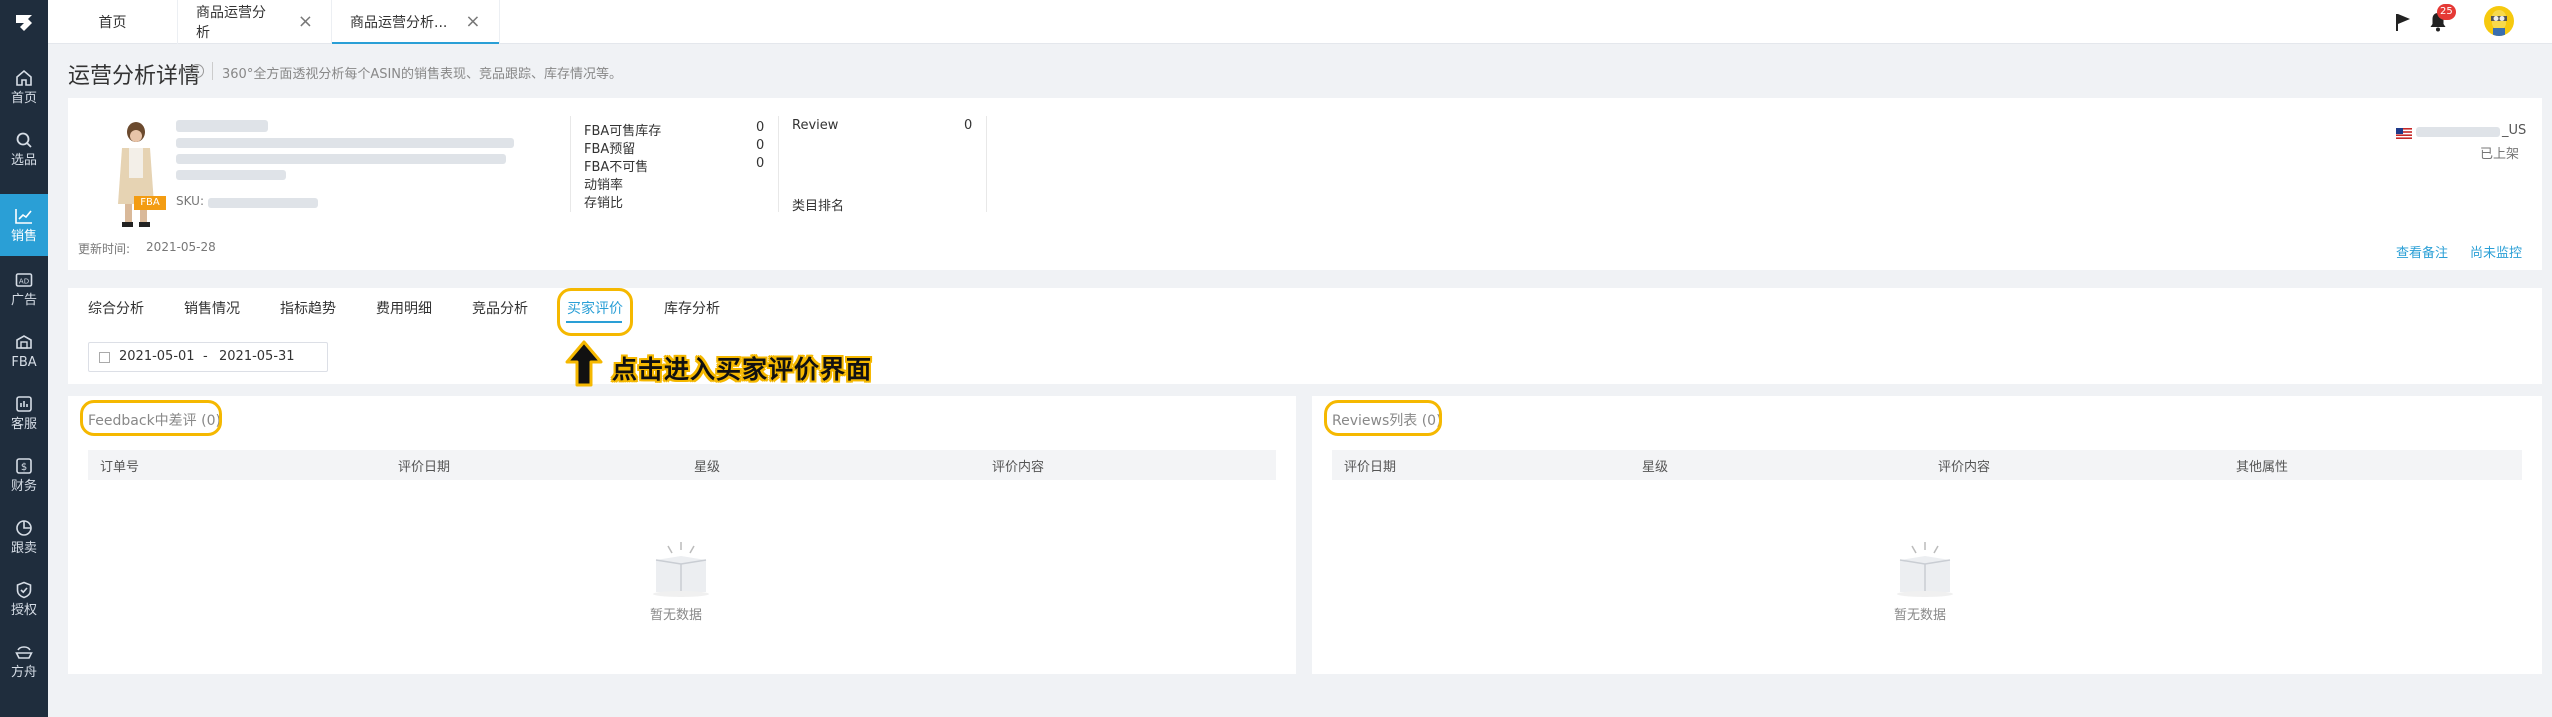 The height and width of the screenshot is (717, 2552). What do you see at coordinates (24, 87) in the screenshot?
I see `sidebar-item-home: 首页` at bounding box center [24, 87].